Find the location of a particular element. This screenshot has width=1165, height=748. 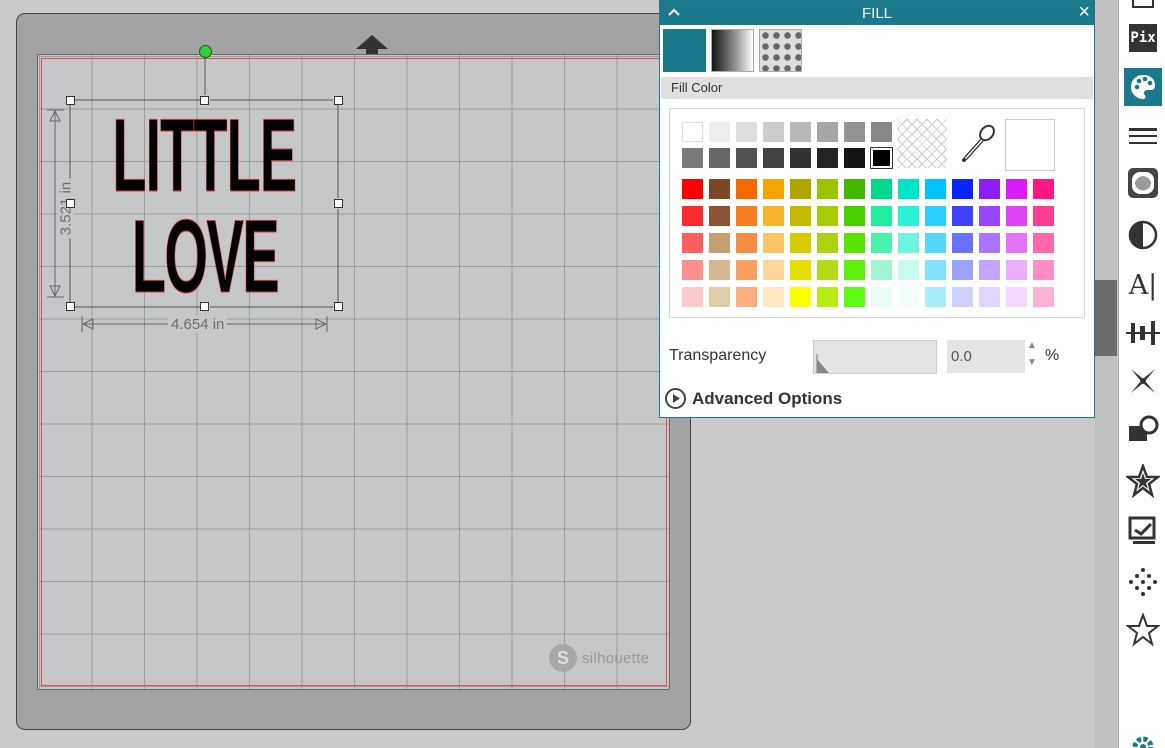

close-icon: × is located at coordinates (1084, 12).